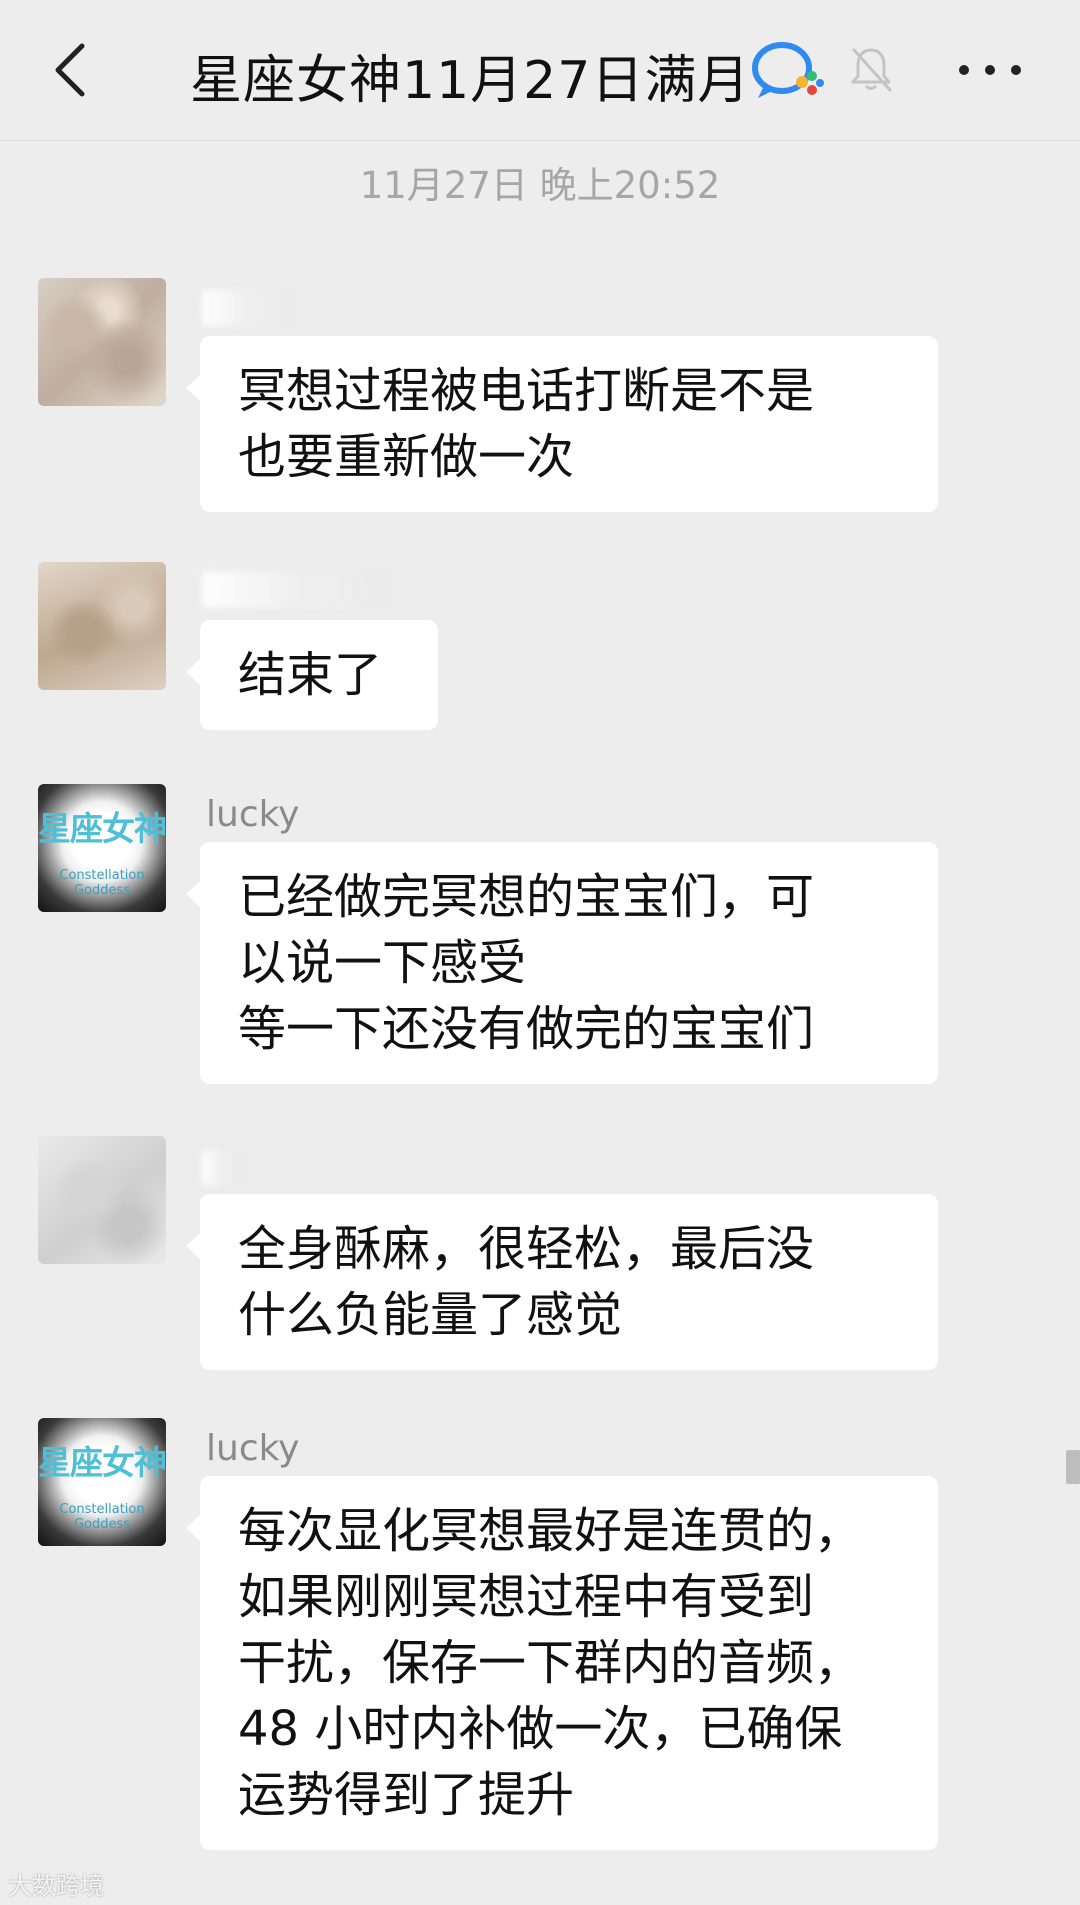 This screenshot has height=1905, width=1080. Describe the element at coordinates (526, 1029) in the screenshot. I see `message-line: 等一下还没有做完的宝宝们` at that location.